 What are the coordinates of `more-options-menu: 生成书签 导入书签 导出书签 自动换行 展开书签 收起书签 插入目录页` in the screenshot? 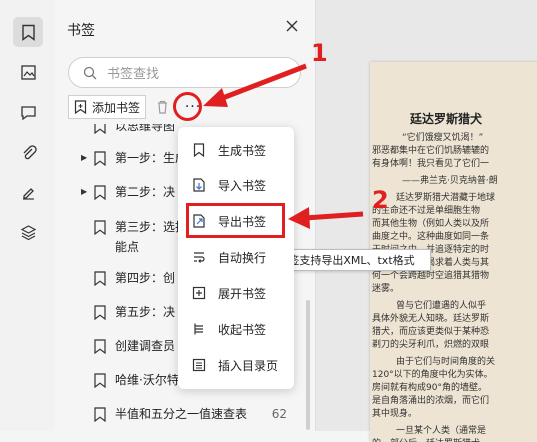 It's located at (236, 258).